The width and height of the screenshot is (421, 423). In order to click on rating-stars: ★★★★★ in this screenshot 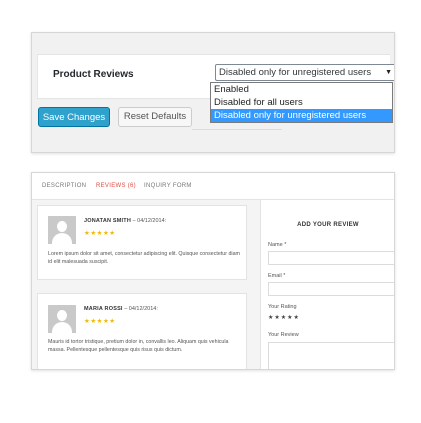, I will do `click(284, 317)`.